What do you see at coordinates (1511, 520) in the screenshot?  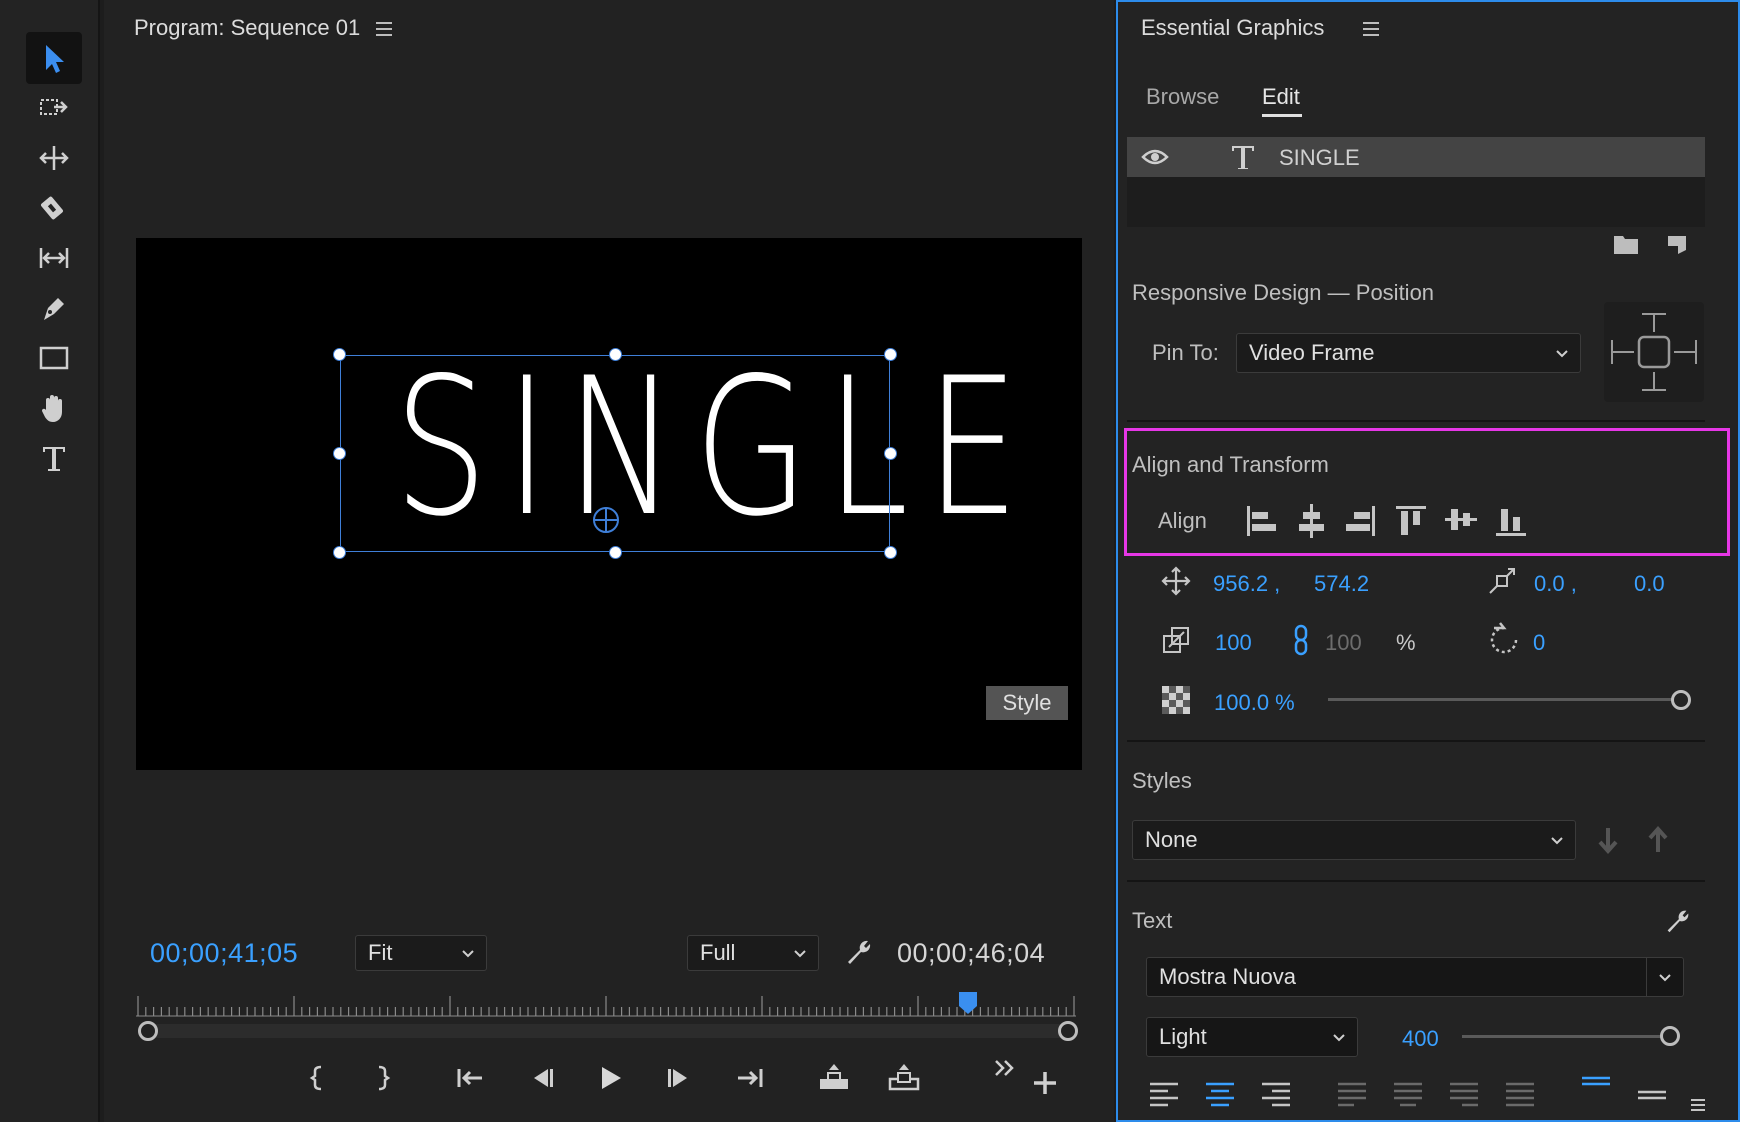 I see `align-bottom-icon` at bounding box center [1511, 520].